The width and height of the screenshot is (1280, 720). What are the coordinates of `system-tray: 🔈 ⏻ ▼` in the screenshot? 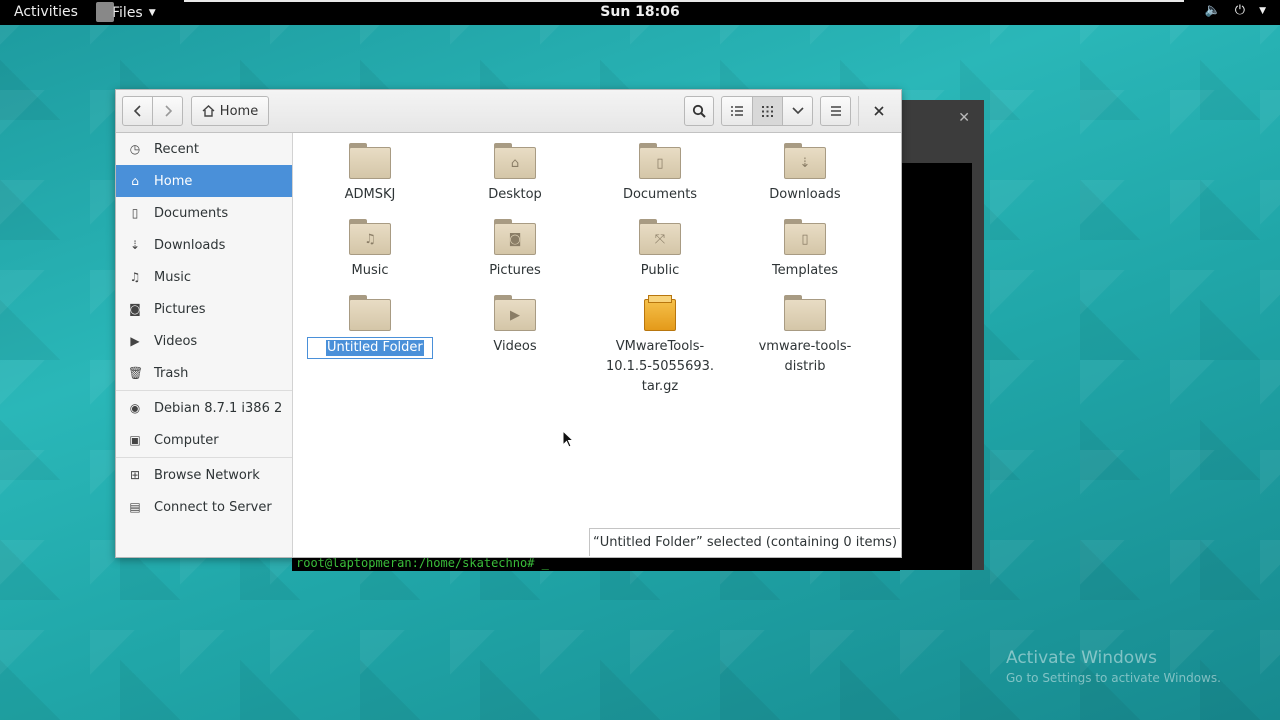 It's located at (1235, 10).